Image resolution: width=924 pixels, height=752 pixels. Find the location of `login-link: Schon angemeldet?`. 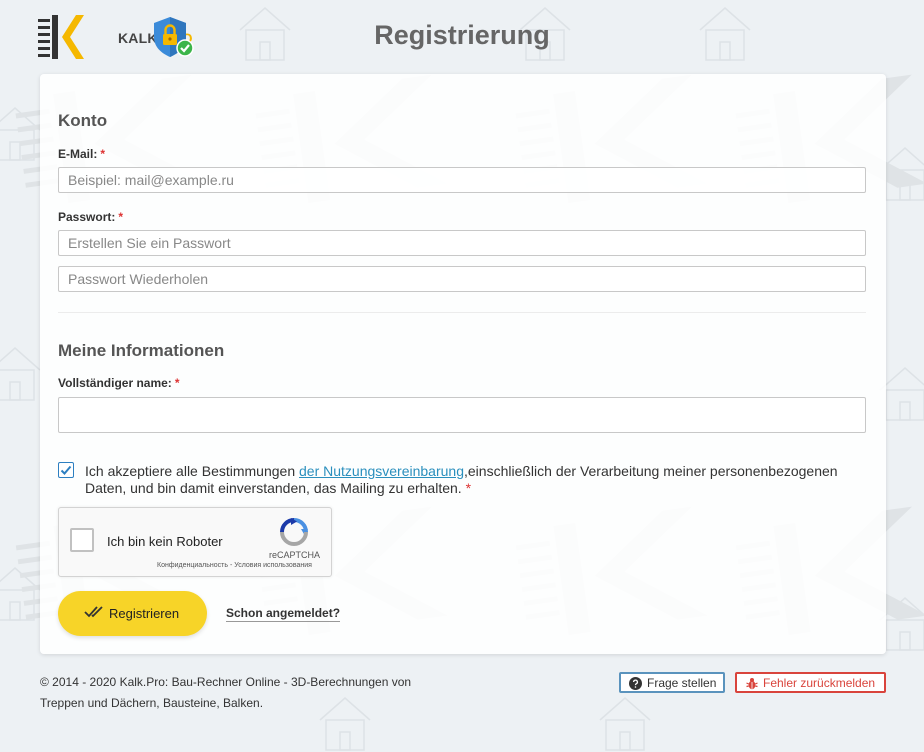

login-link: Schon angemeldet? is located at coordinates (283, 614).